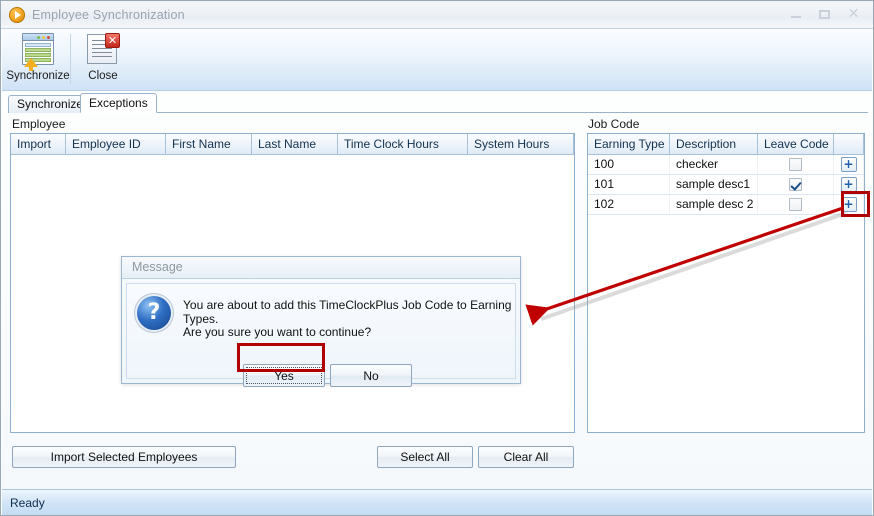 This screenshot has height=516, width=874. What do you see at coordinates (714, 164) in the screenshot?
I see `cell-description: checker` at bounding box center [714, 164].